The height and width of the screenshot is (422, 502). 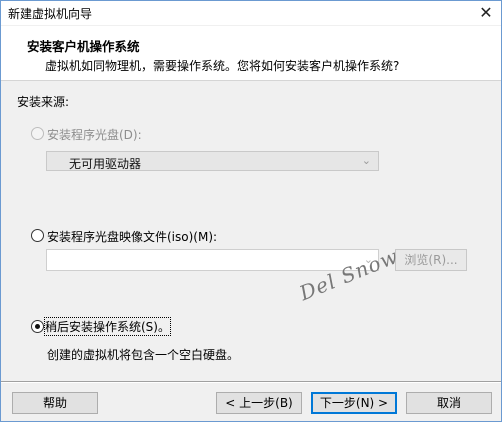 What do you see at coordinates (43, 102) in the screenshot?
I see `install-source-label: 安装来源:` at bounding box center [43, 102].